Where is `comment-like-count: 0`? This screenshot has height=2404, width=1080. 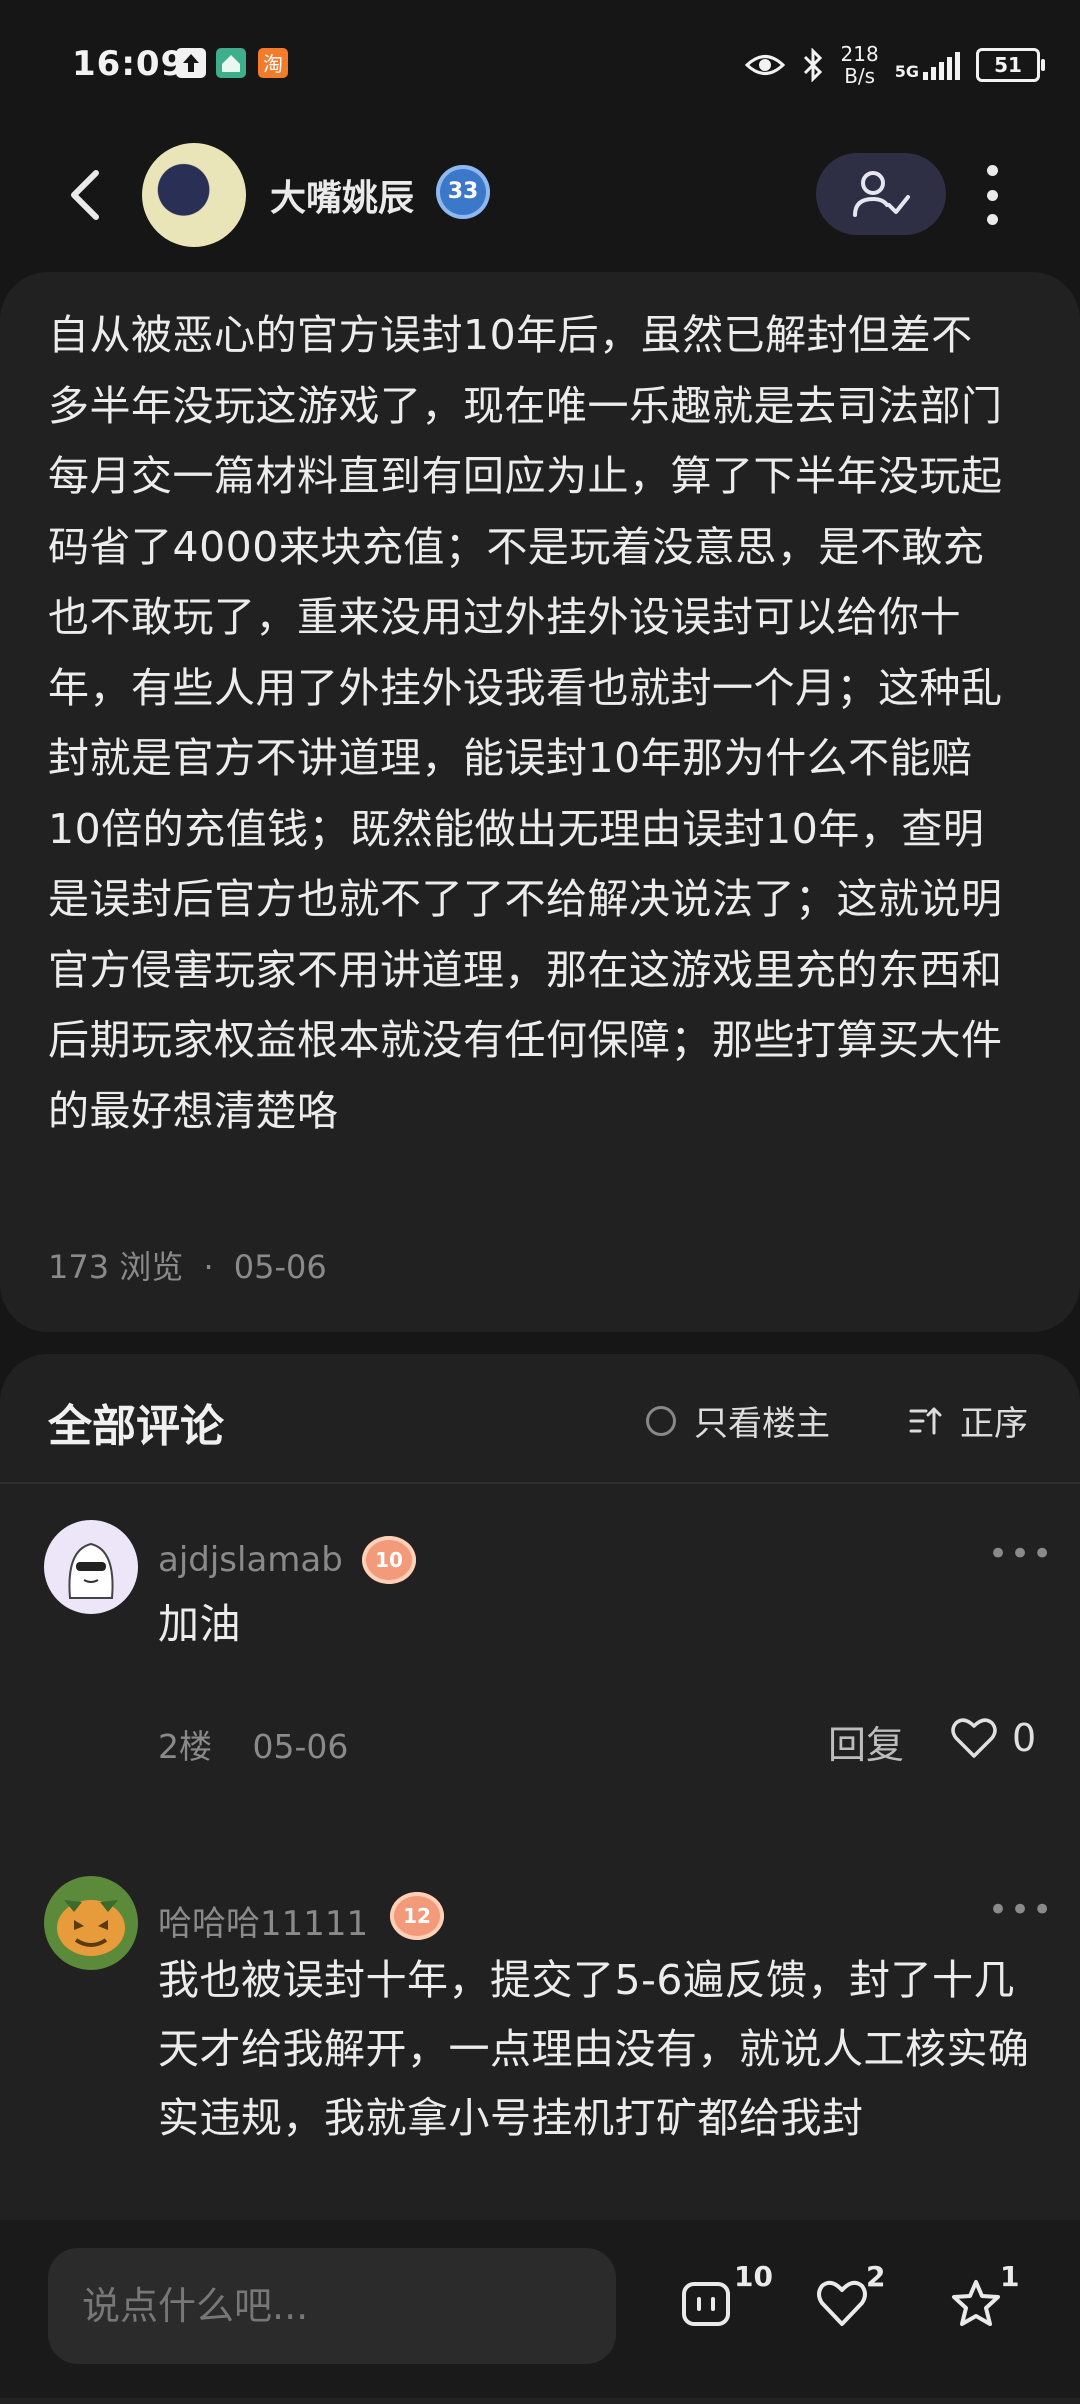
comment-like-count: 0 is located at coordinates (1024, 1738).